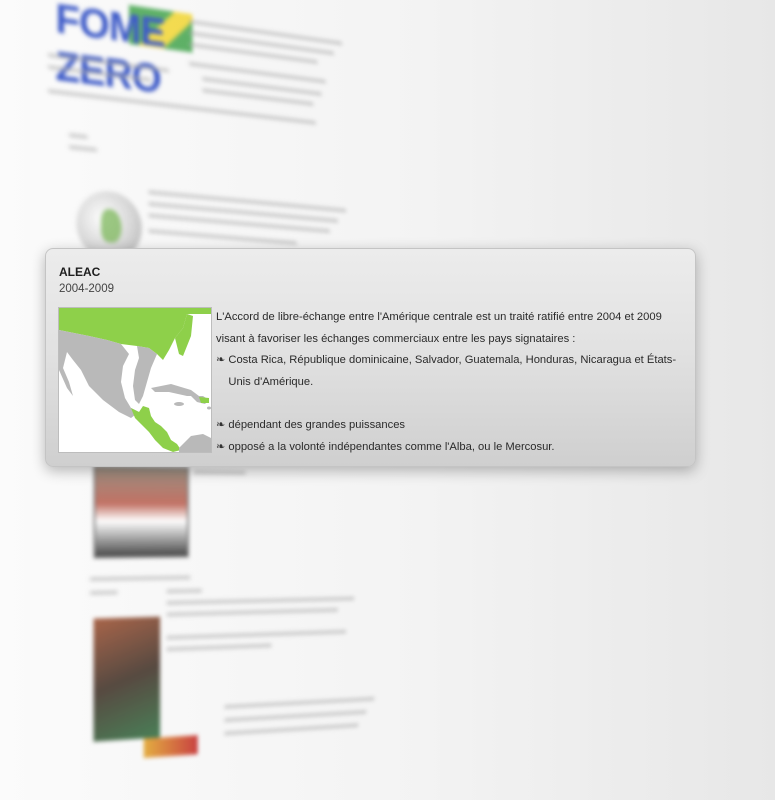  Describe the element at coordinates (110, 50) in the screenshot. I see `logo-text: FOME ZERO` at that location.